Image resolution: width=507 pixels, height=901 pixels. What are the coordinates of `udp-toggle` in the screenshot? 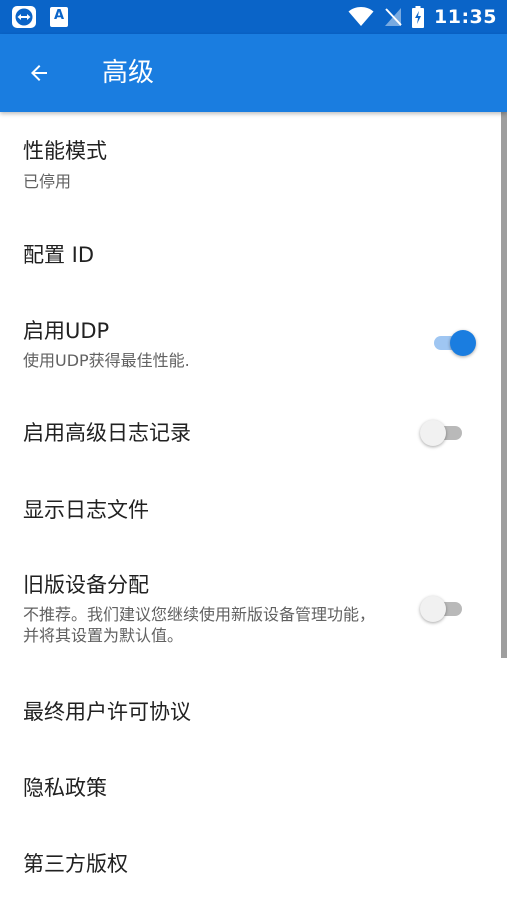 It's located at (452, 343).